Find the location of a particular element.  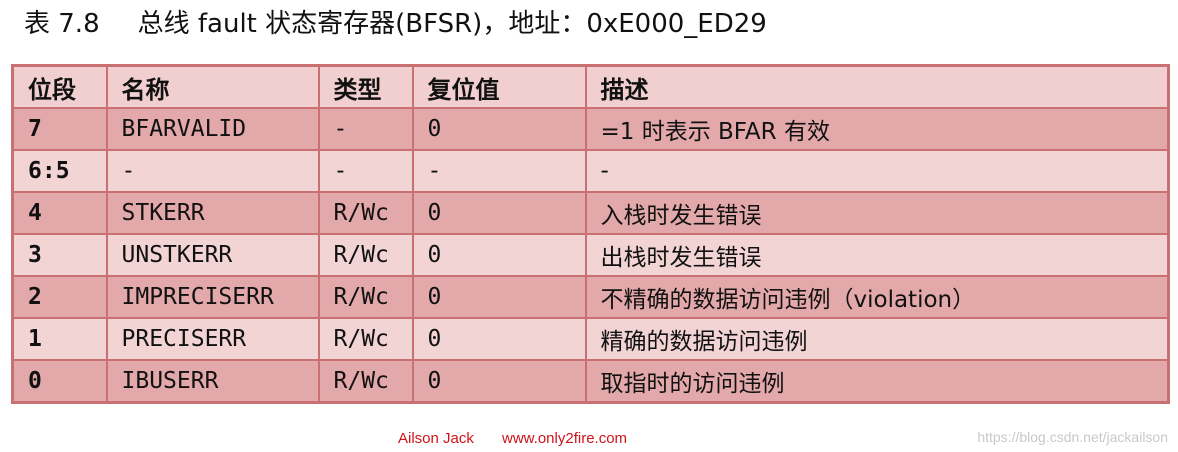

table-header: 位段 名称 类型 复位值 描述 is located at coordinates (590, 86).